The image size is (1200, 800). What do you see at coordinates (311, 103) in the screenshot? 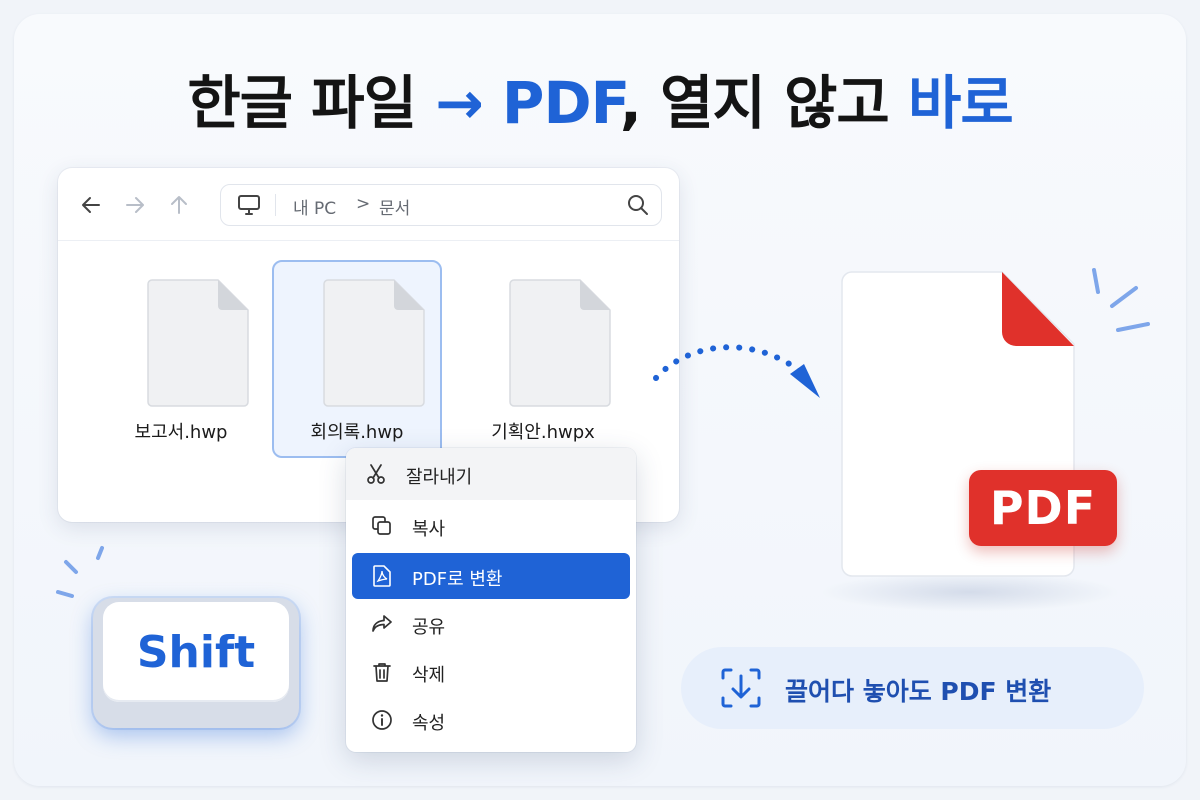
I see `headline-part1: 한글 파일` at bounding box center [311, 103].